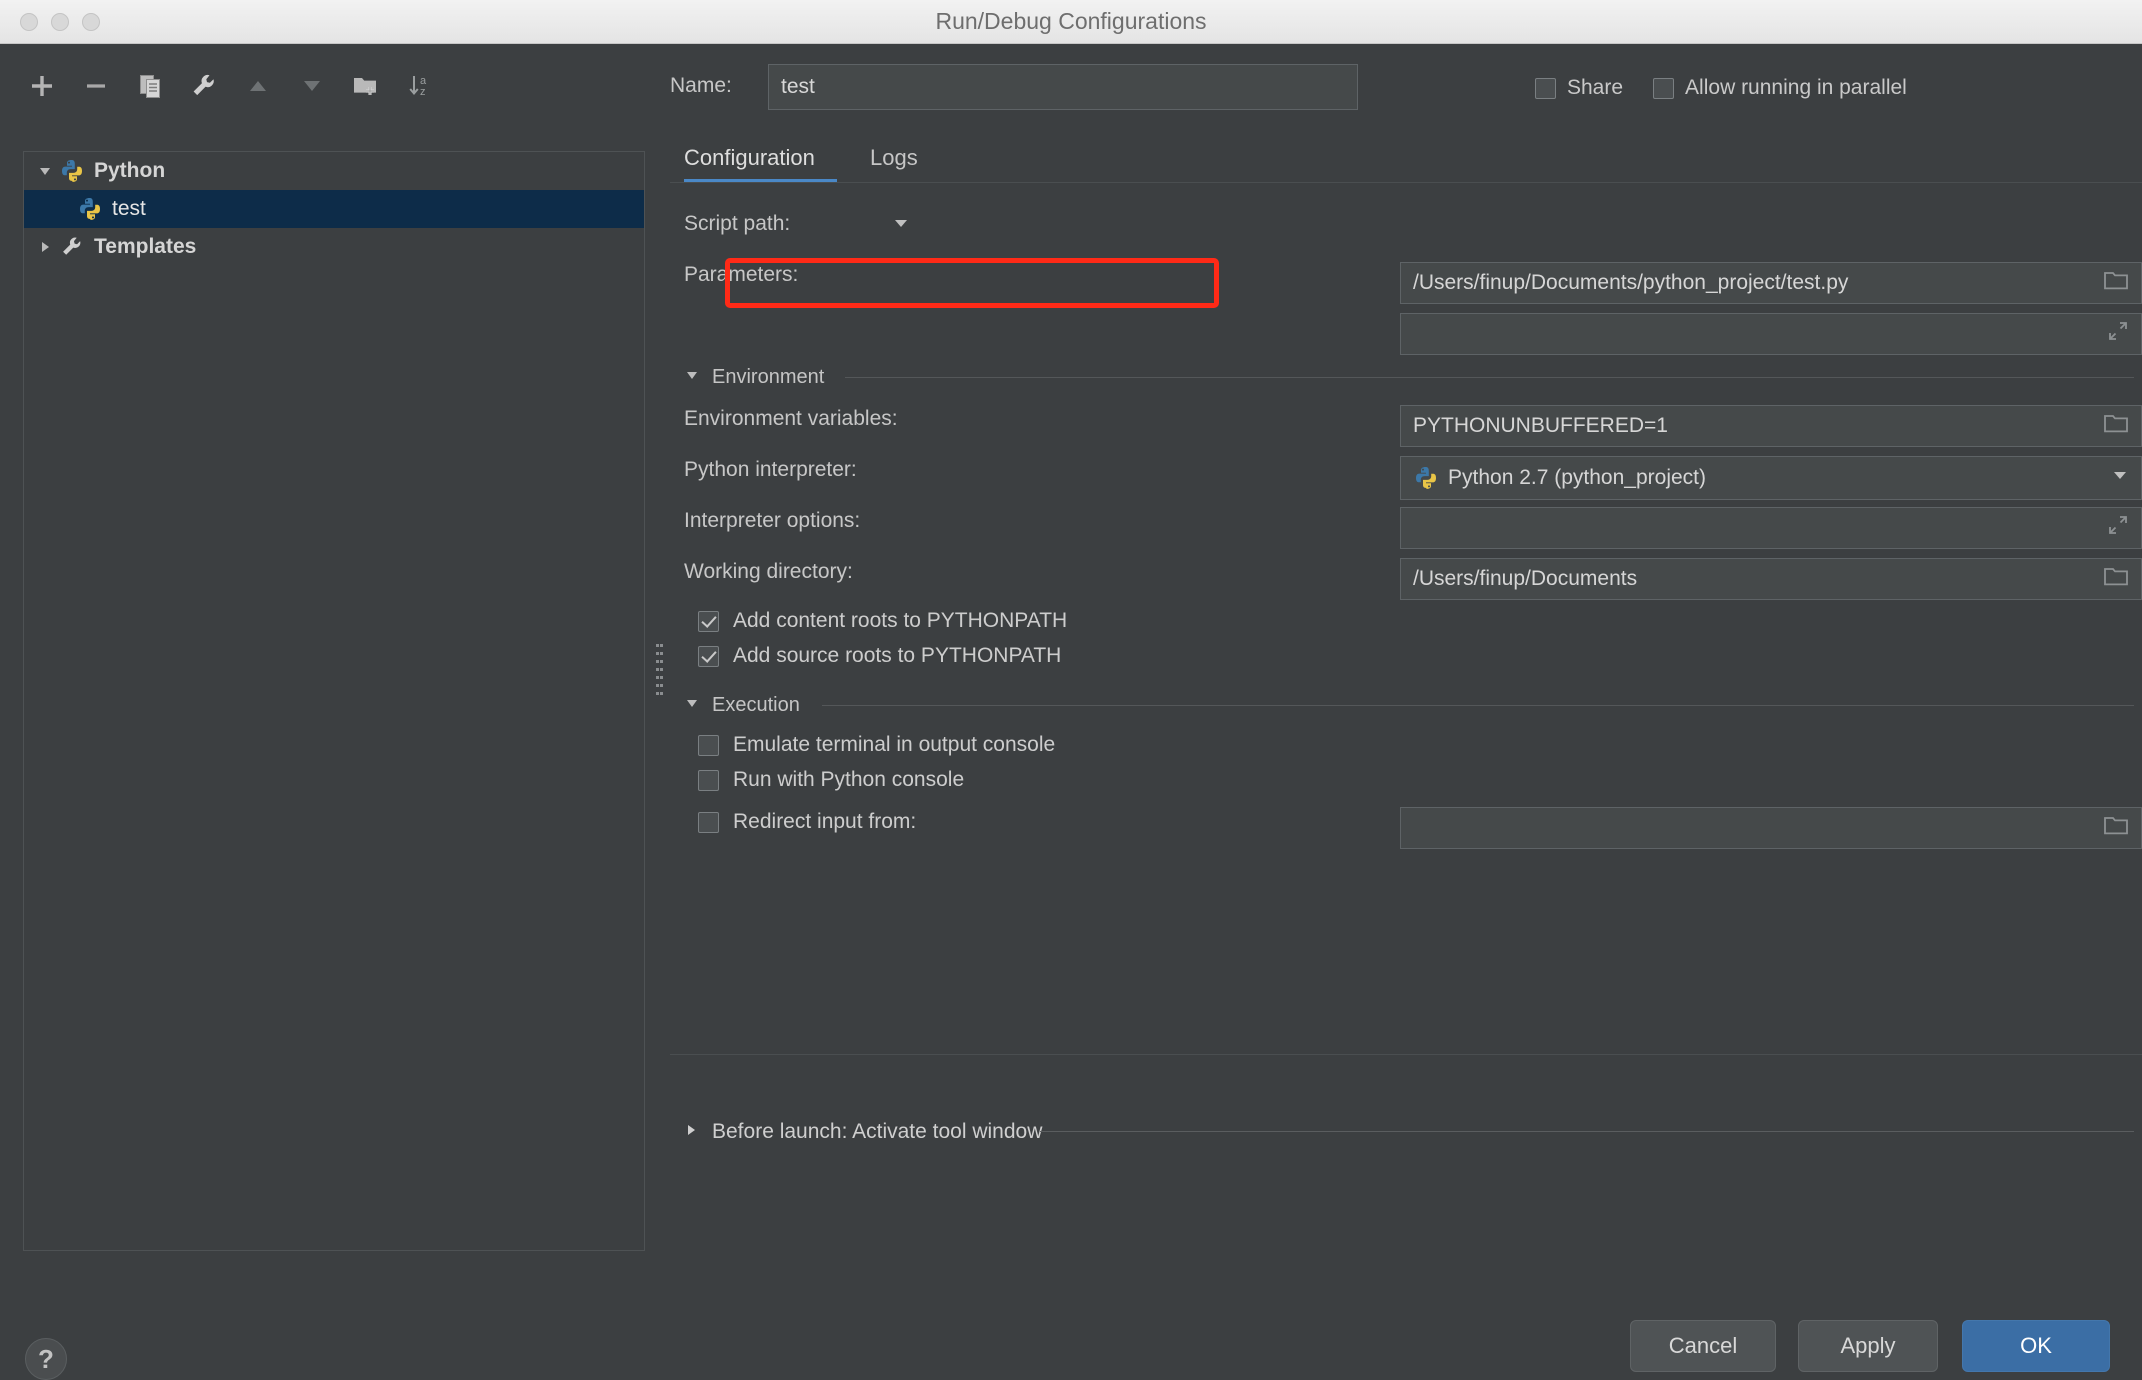 This screenshot has height=1380, width=2142. What do you see at coordinates (770, 469) in the screenshot?
I see `python-interpreter-label: Python interpreter:` at bounding box center [770, 469].